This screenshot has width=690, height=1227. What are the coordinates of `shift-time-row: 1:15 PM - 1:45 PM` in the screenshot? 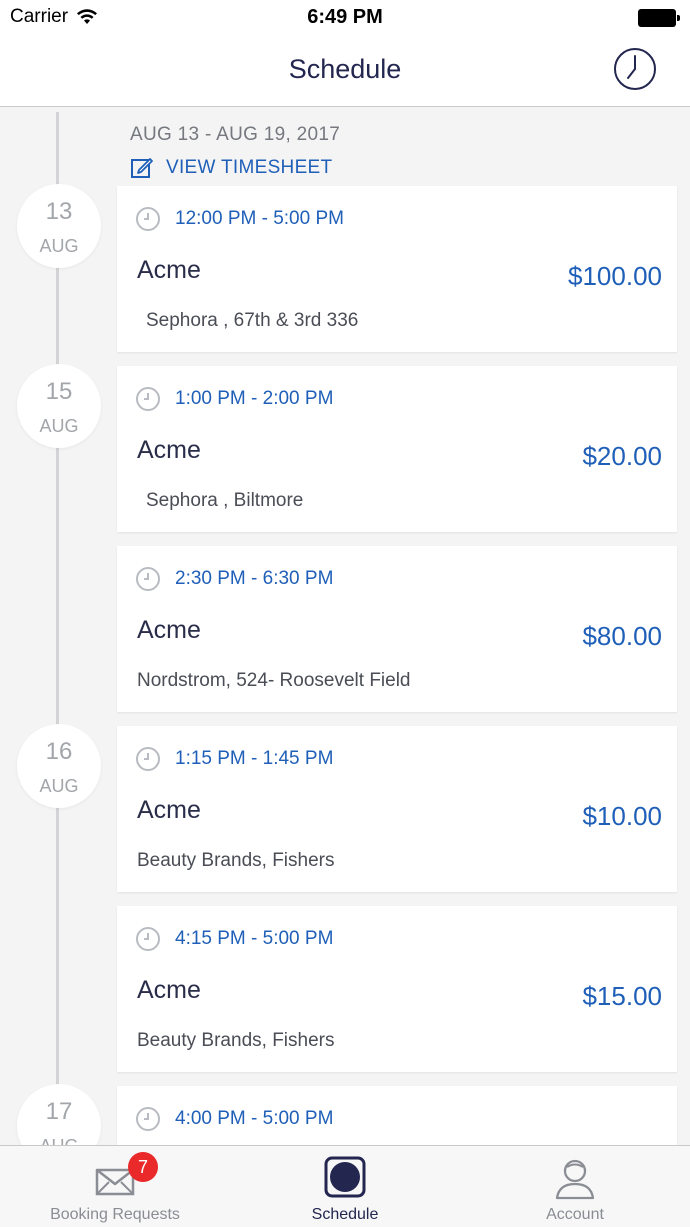 It's located at (234, 759).